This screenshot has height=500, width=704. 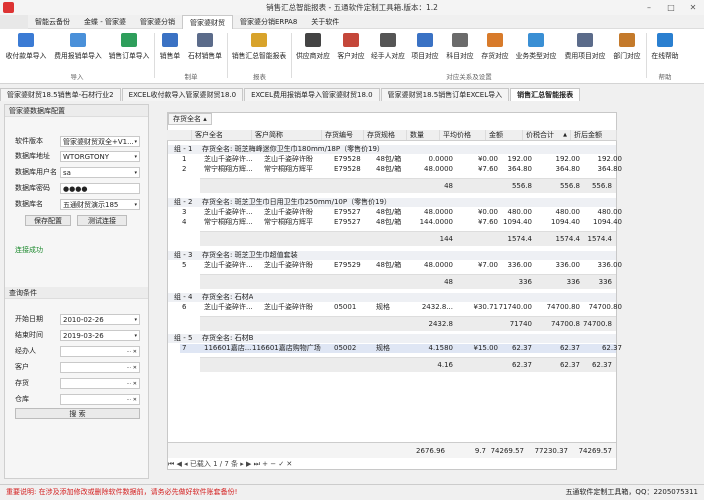 What do you see at coordinates (313, 47) in the screenshot?
I see `supplier-map-button: 供应商对应` at bounding box center [313, 47].